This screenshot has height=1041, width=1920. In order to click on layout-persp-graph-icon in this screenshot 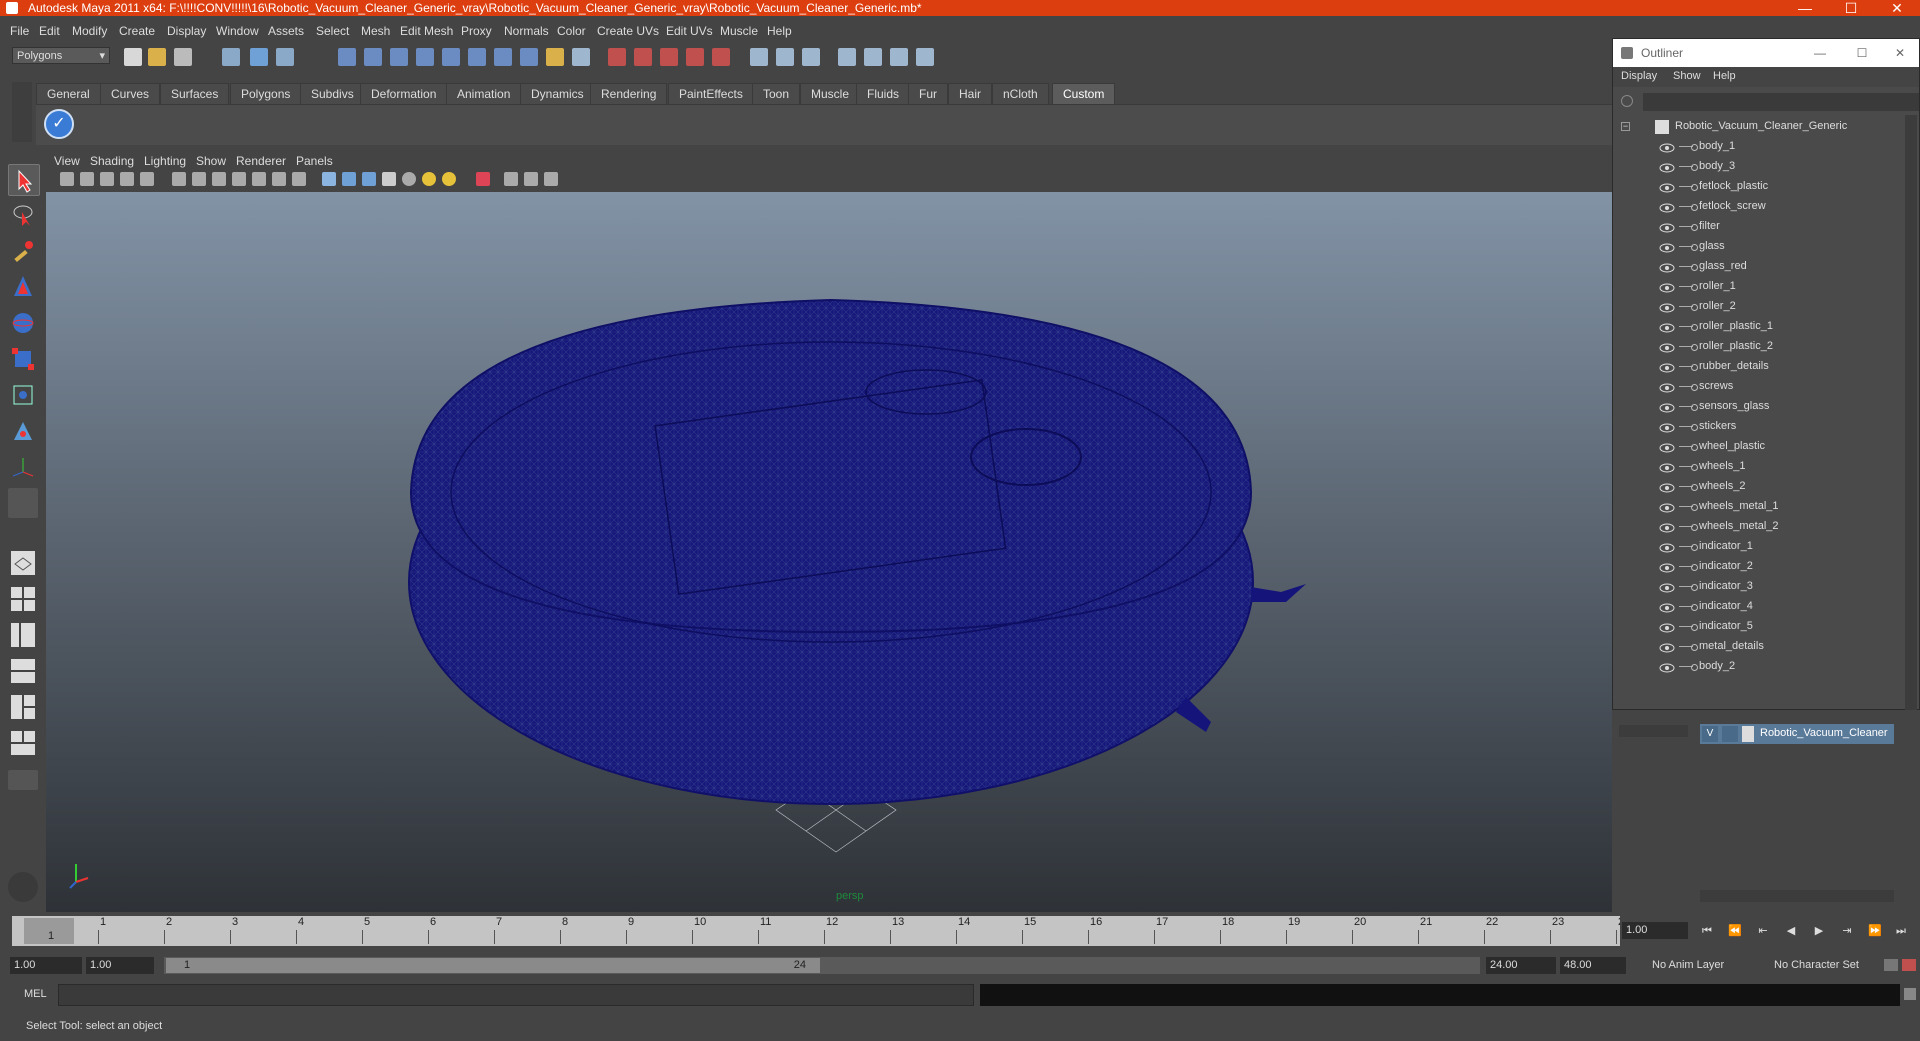, I will do `click(925, 57)`.